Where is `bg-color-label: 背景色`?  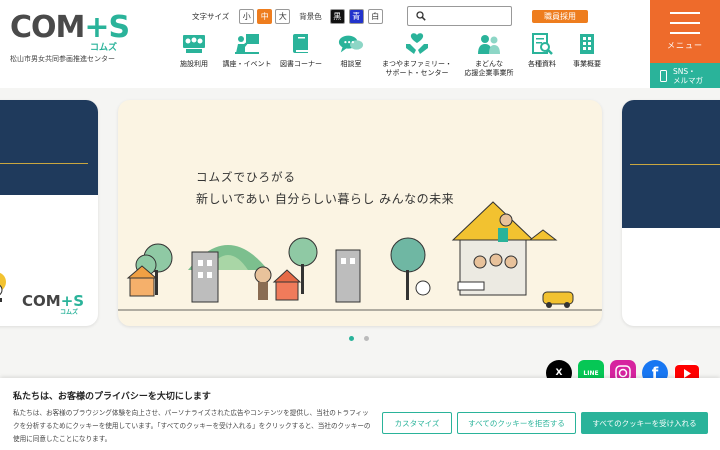
bg-color-label: 背景色 is located at coordinates (310, 16).